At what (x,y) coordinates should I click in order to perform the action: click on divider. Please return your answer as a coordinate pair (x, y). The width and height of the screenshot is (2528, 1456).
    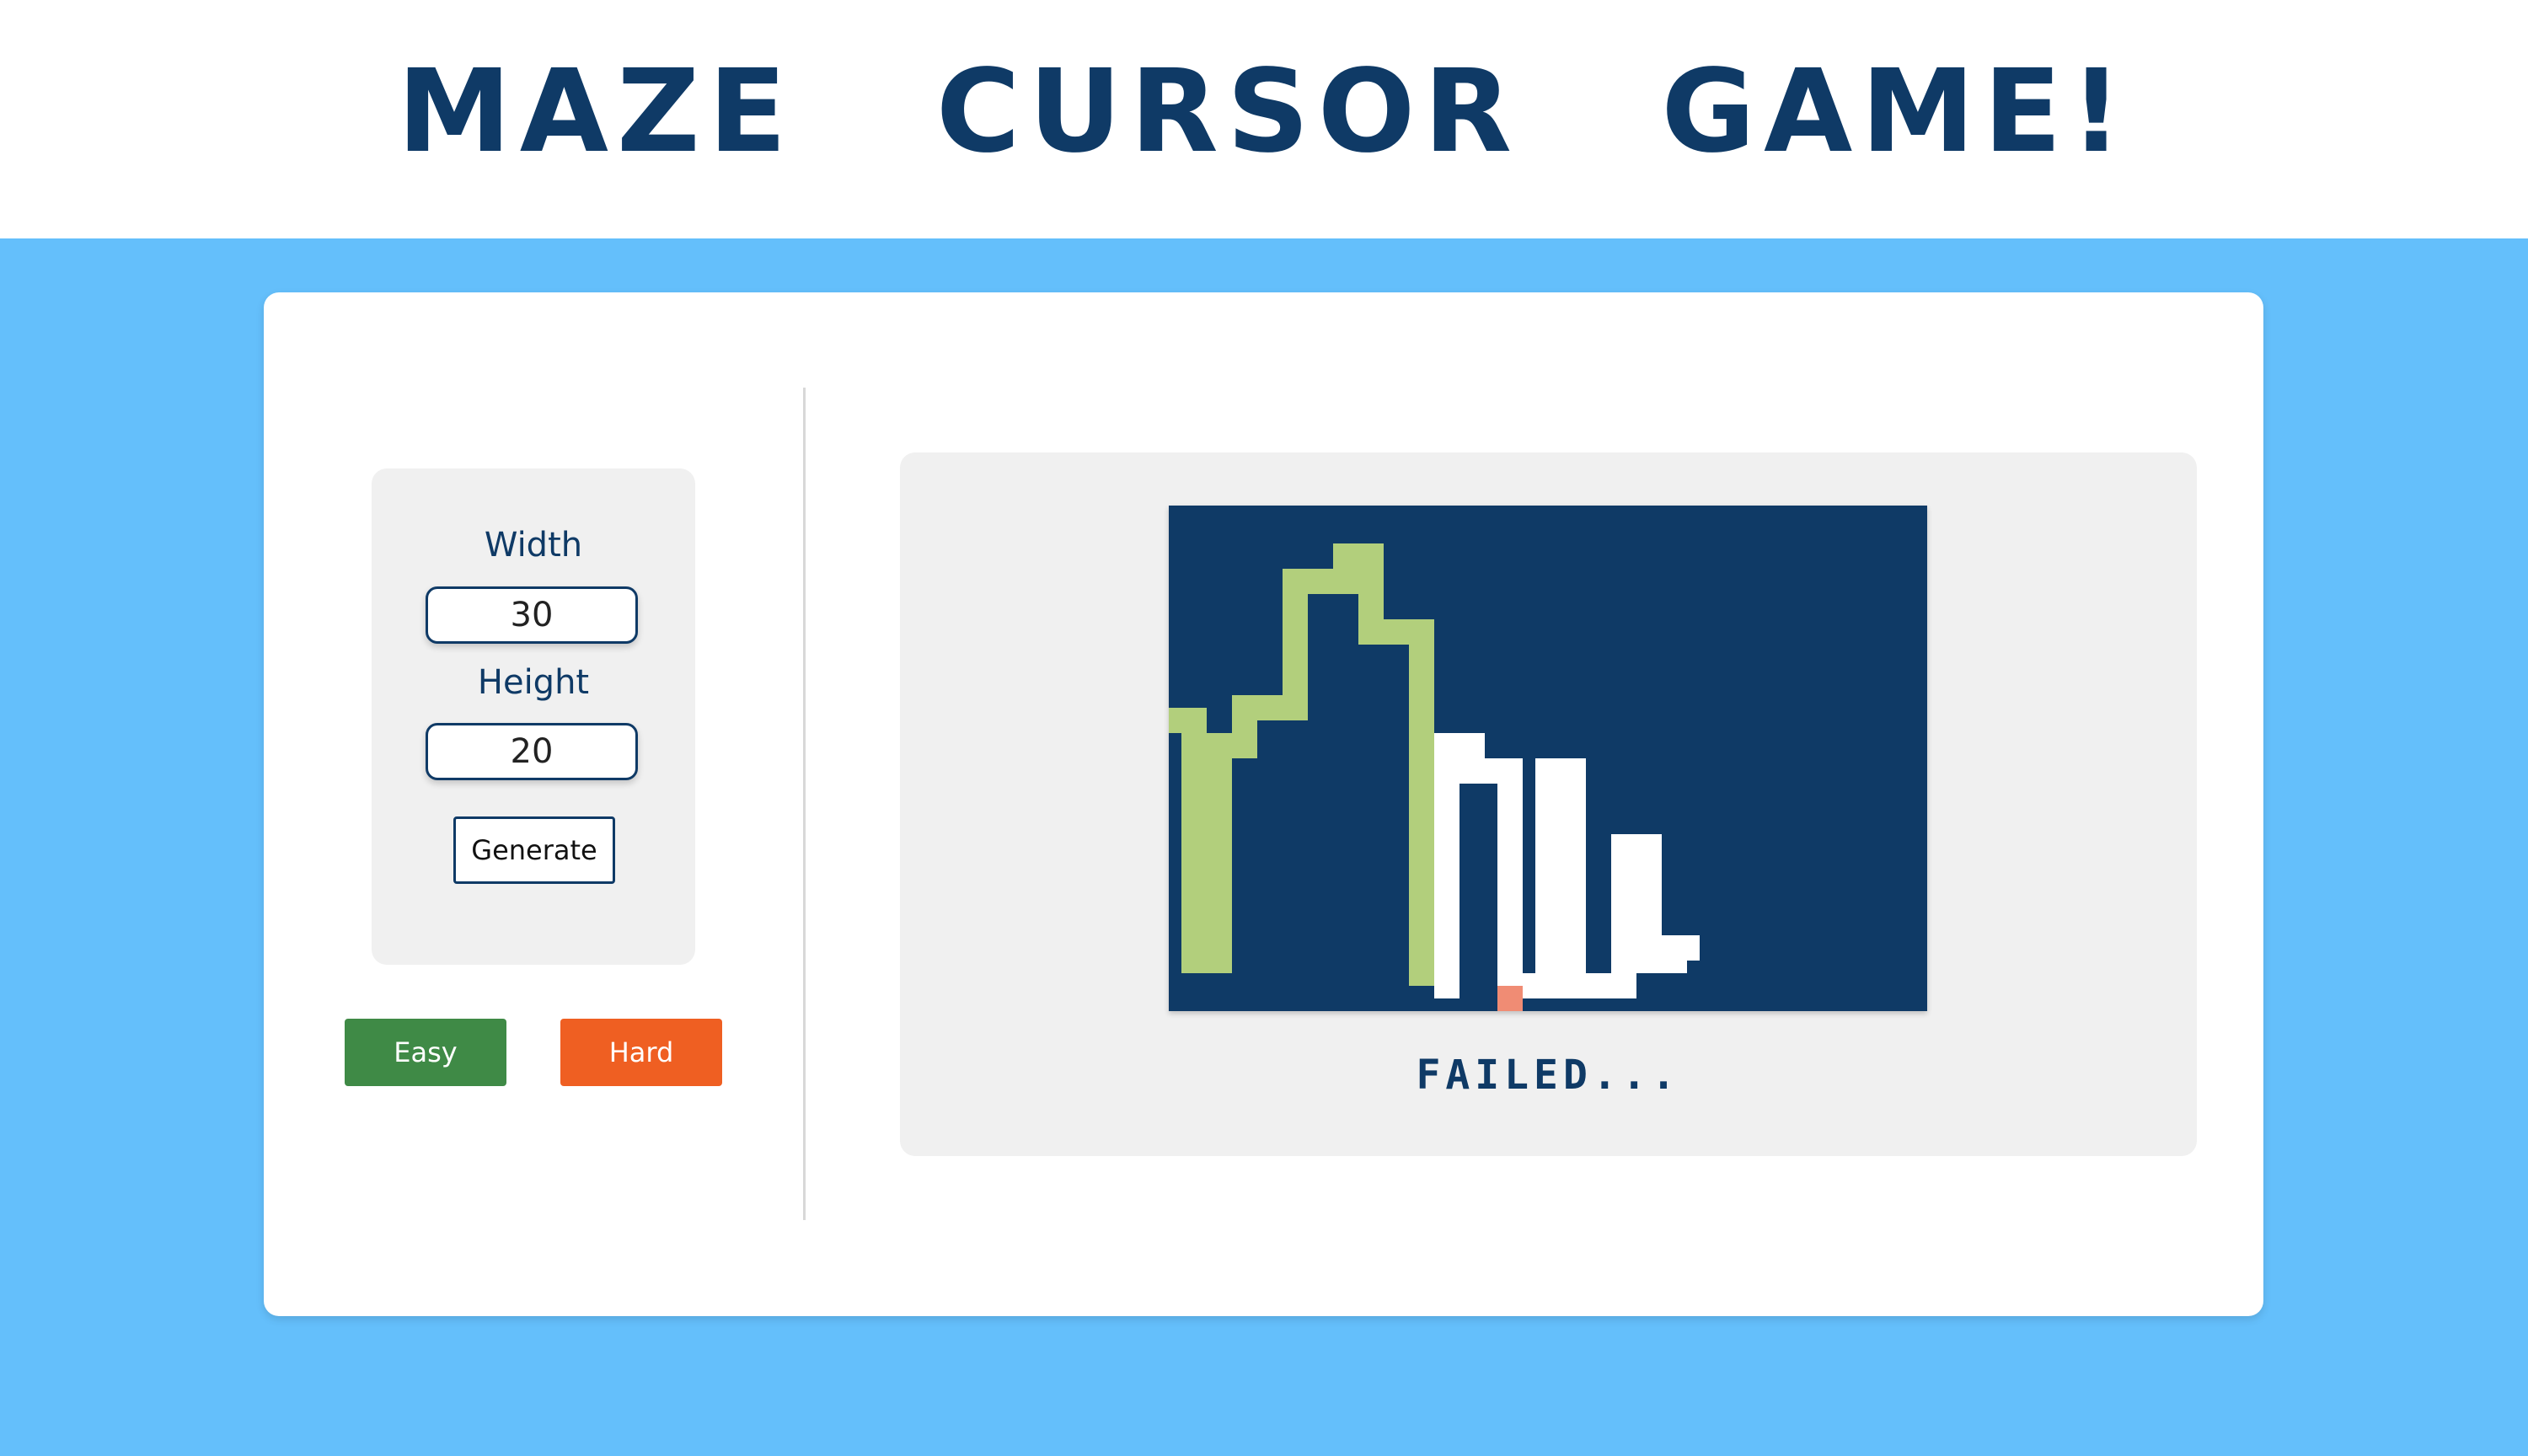
    Looking at the image, I should click on (805, 804).